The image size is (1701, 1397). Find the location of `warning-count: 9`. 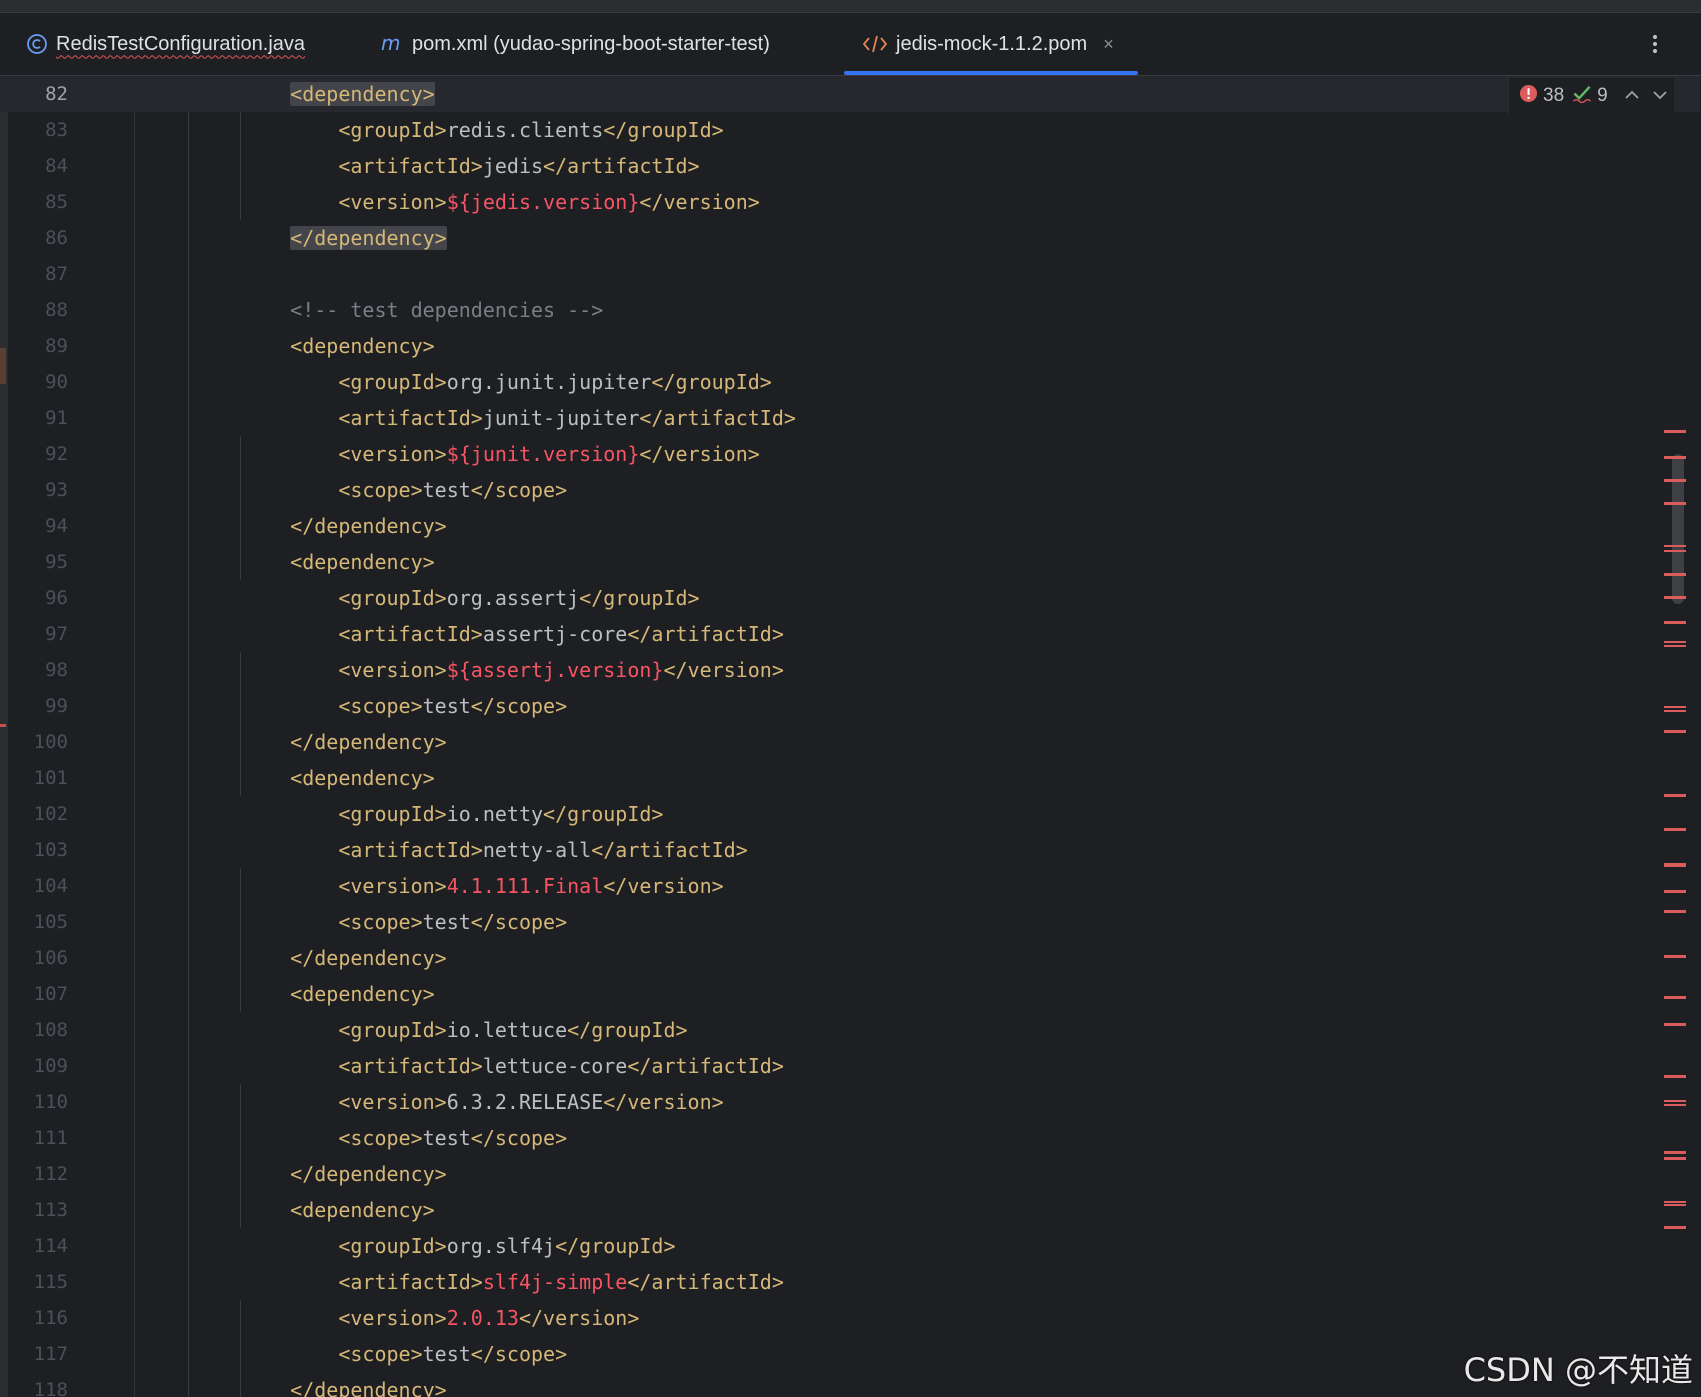

warning-count: 9 is located at coordinates (1590, 96).